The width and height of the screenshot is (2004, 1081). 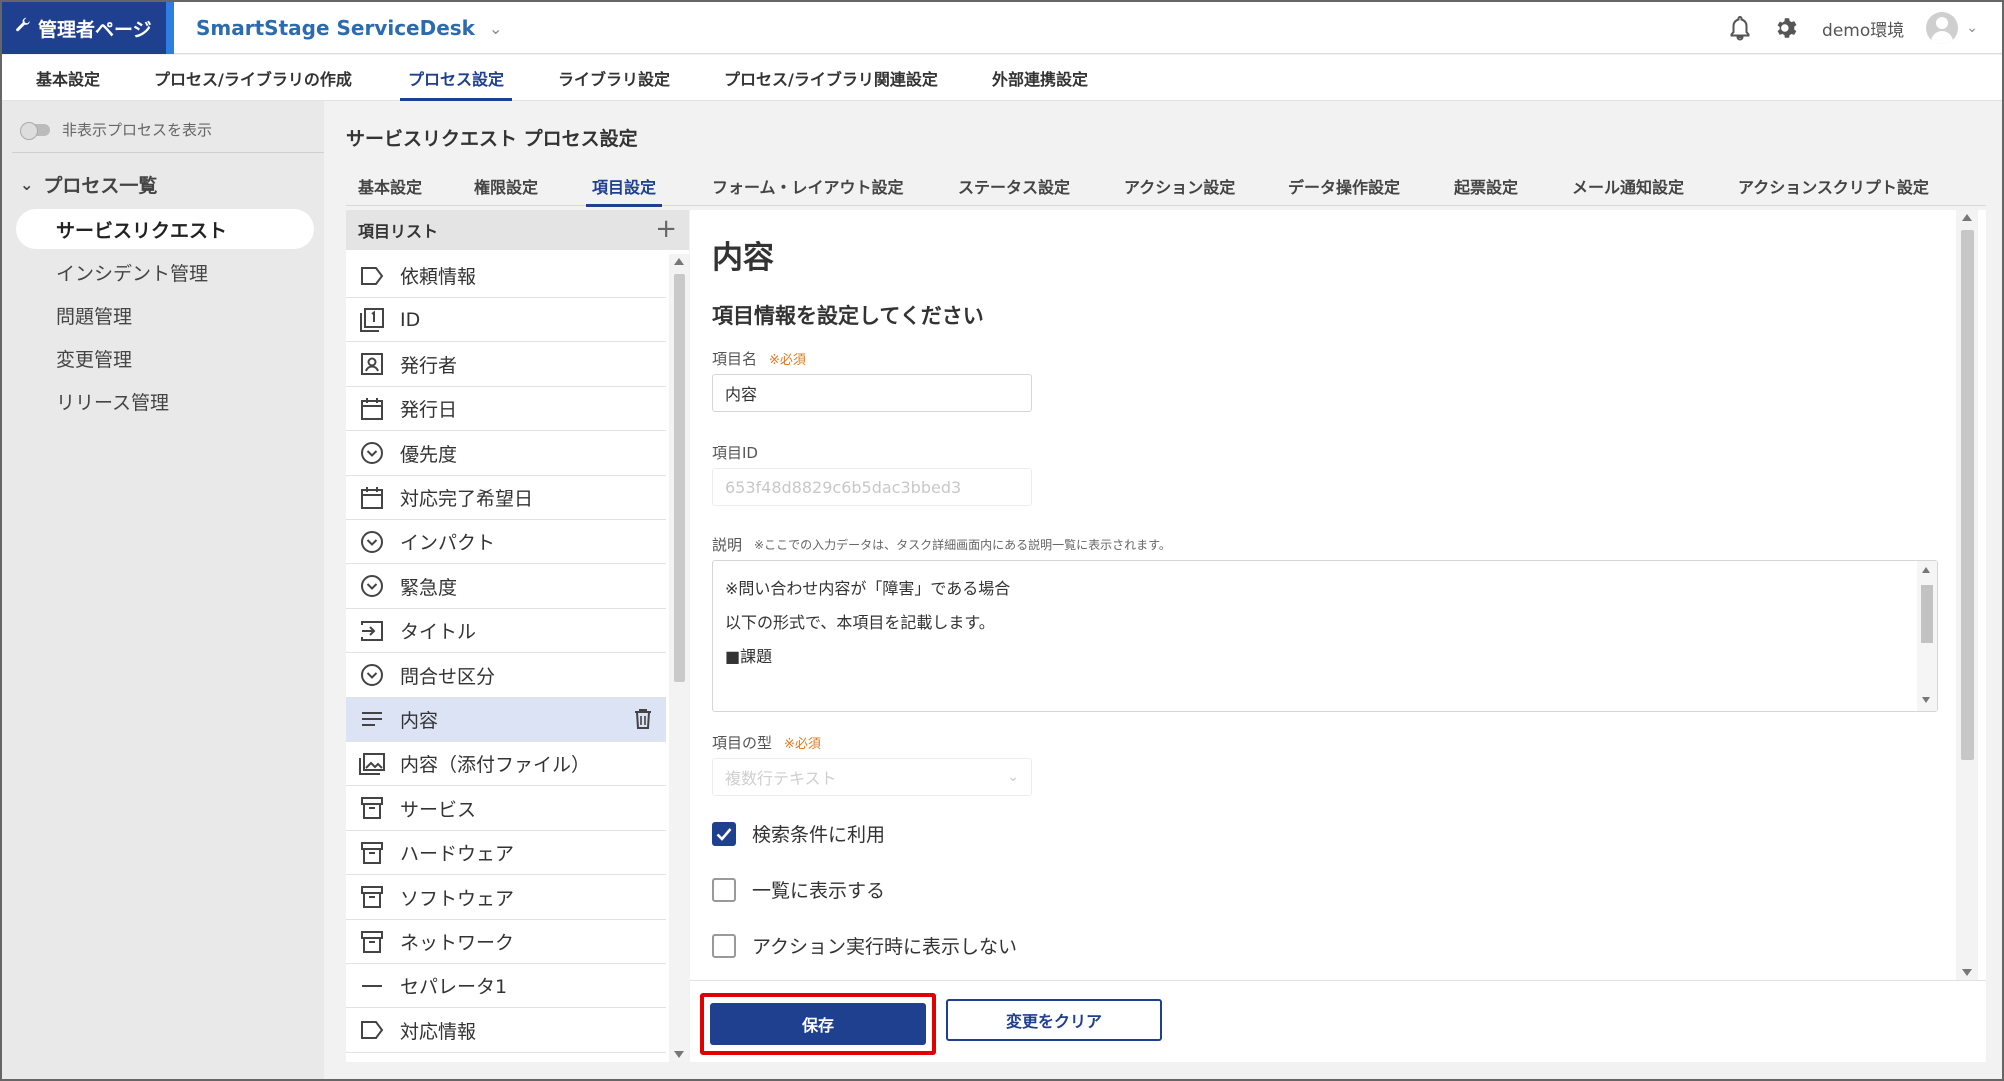 What do you see at coordinates (165, 229) in the screenshot?
I see `sidebar-item-service-request: サービスリクエスト` at bounding box center [165, 229].